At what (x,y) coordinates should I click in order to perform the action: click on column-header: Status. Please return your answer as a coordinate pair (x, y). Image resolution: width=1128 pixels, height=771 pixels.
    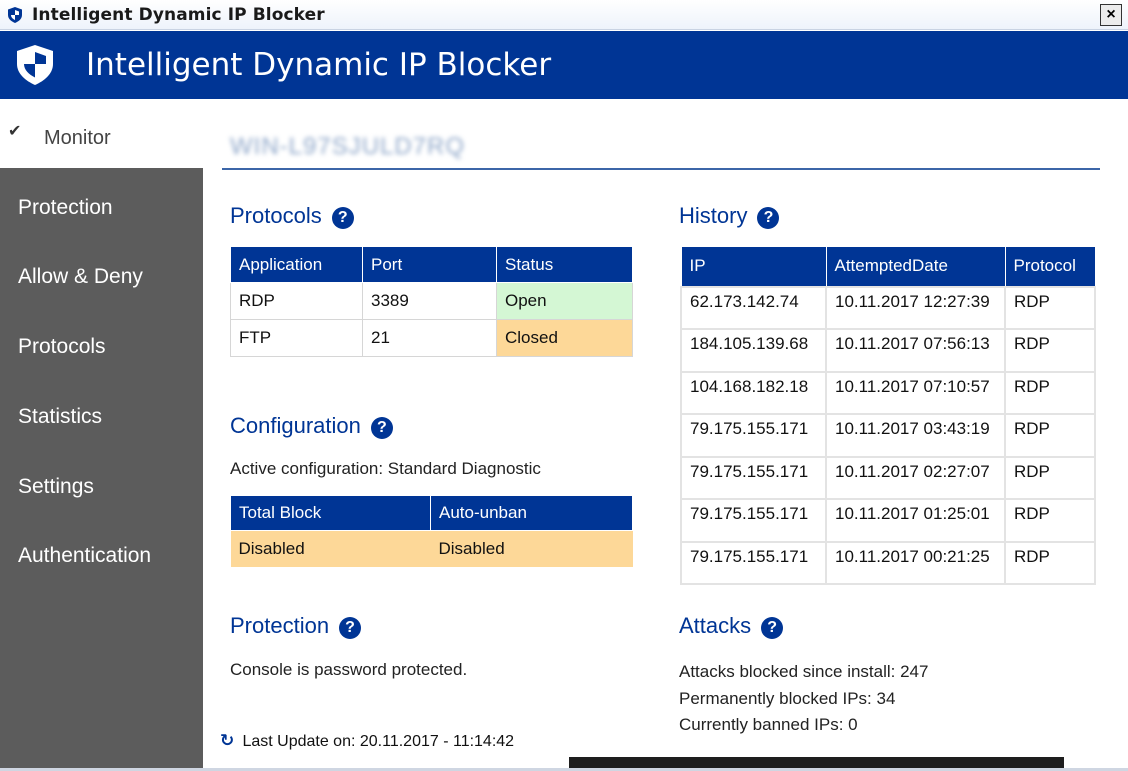
    Looking at the image, I should click on (564, 264).